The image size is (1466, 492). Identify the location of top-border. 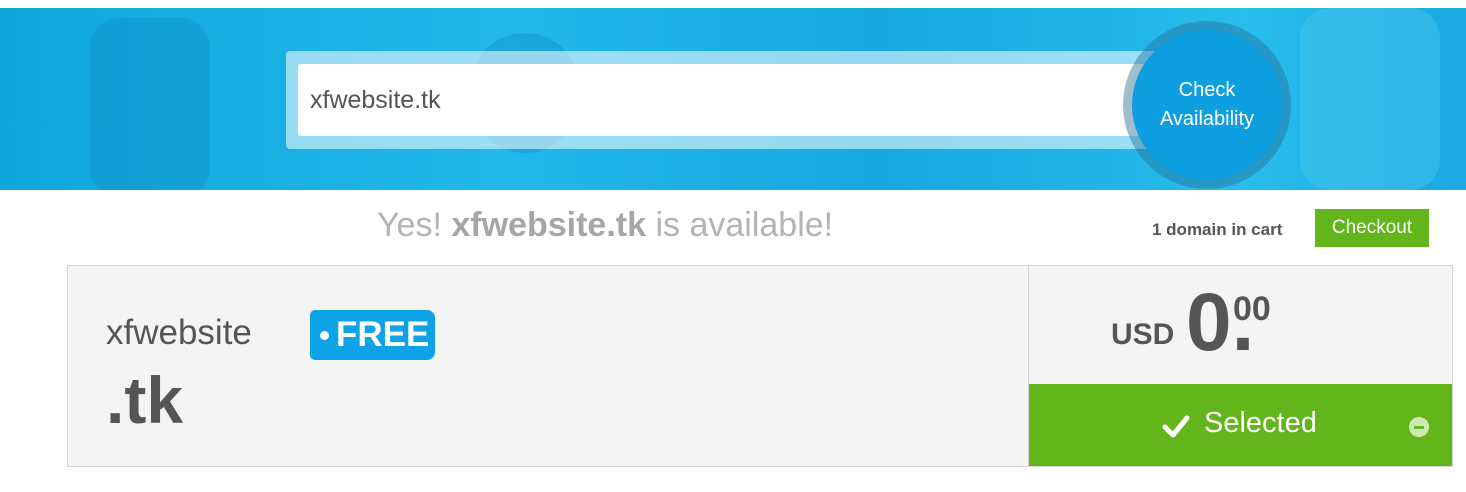
(733, 4).